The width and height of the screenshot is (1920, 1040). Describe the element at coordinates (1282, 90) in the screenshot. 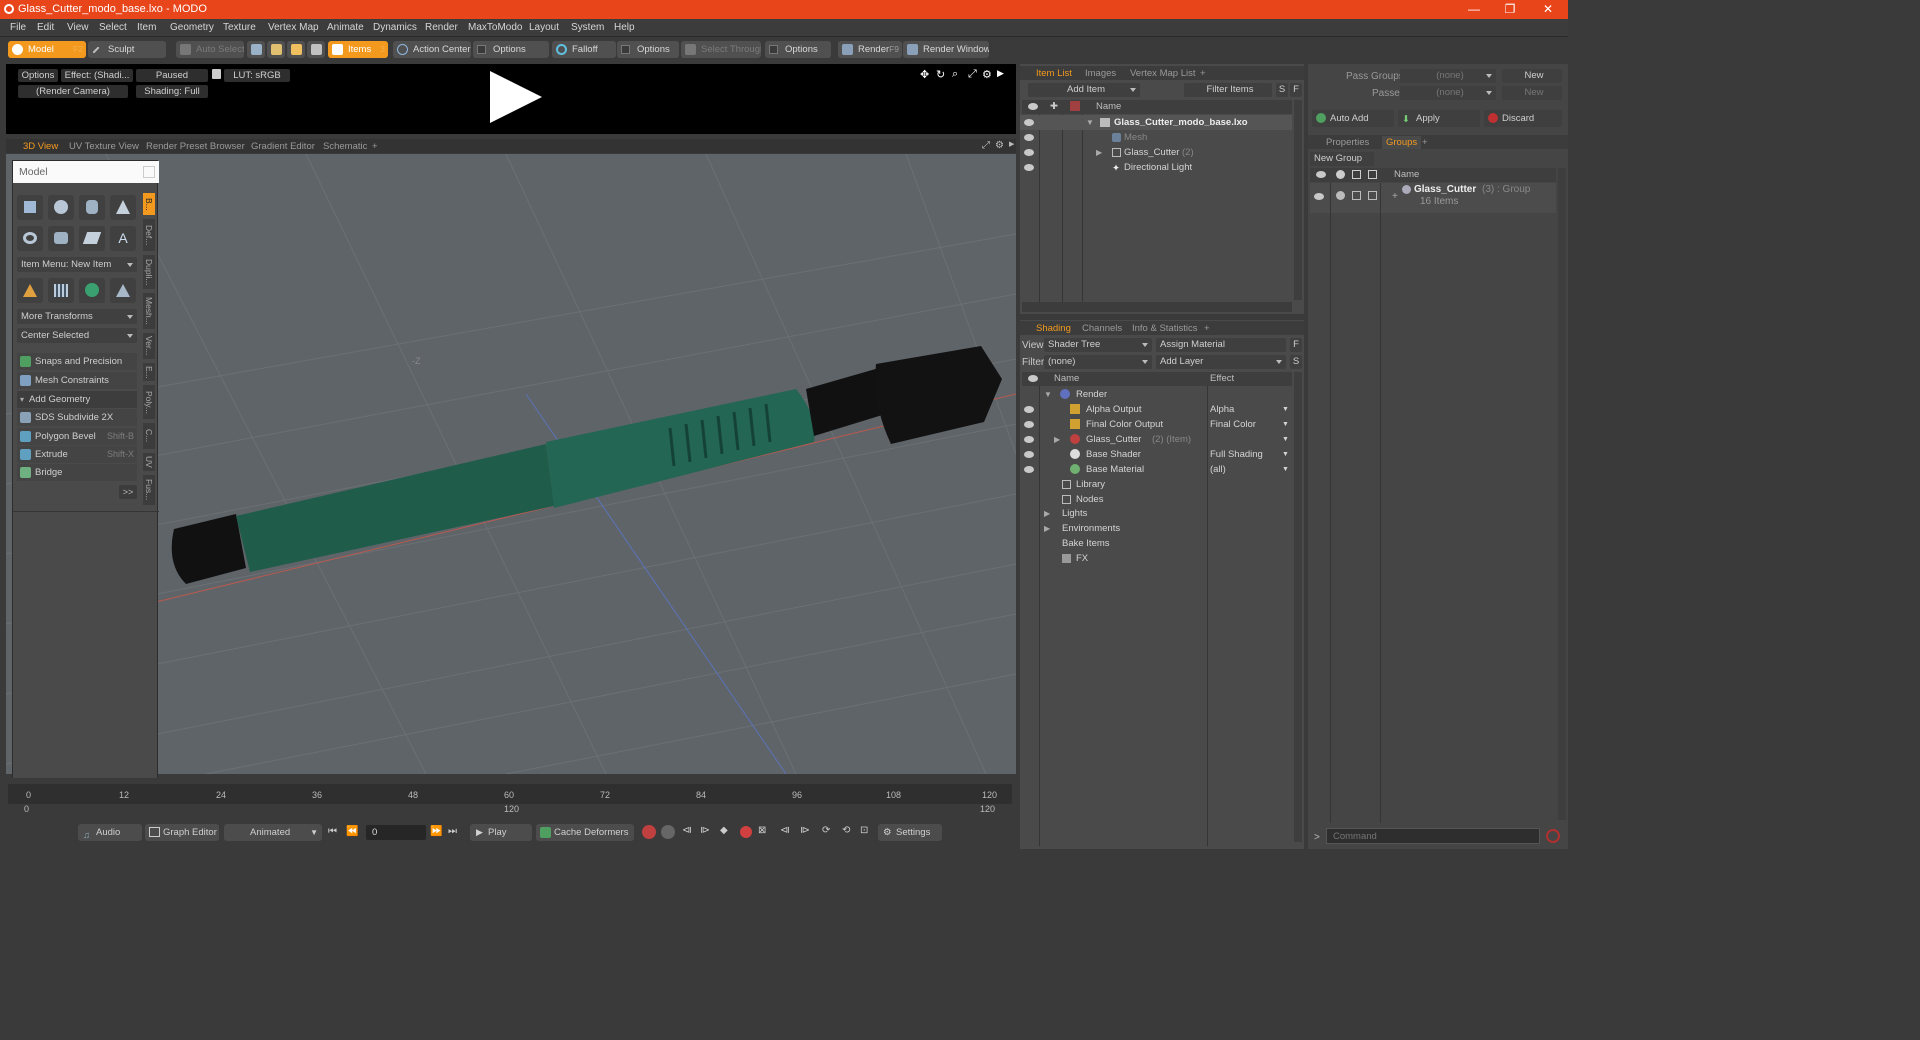

I see `s-toggle-button: S` at that location.